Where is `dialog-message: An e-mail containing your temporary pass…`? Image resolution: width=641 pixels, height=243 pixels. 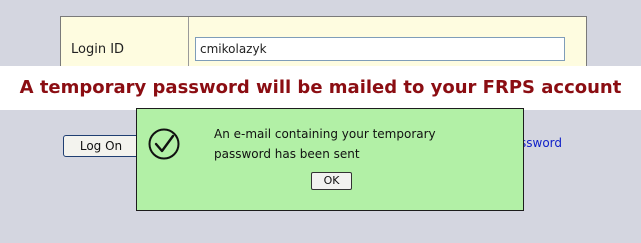
dialog-message: An e-mail containing your temporary pass… is located at coordinates (359, 144).